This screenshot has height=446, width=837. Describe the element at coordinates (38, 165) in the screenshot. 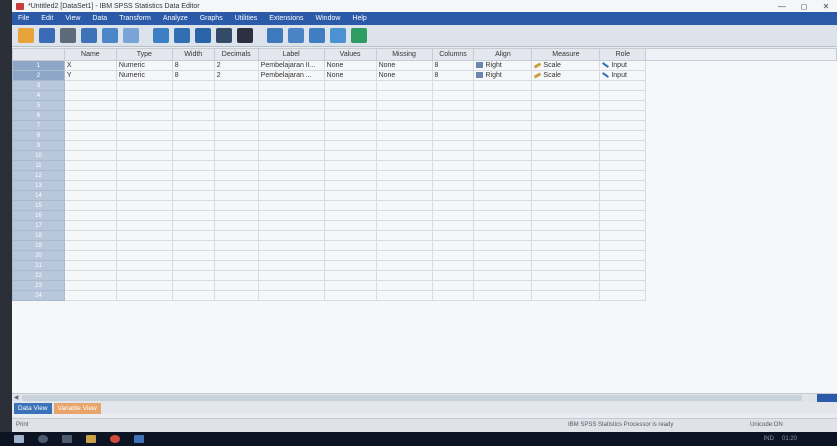

I see `row-number: 11` at that location.